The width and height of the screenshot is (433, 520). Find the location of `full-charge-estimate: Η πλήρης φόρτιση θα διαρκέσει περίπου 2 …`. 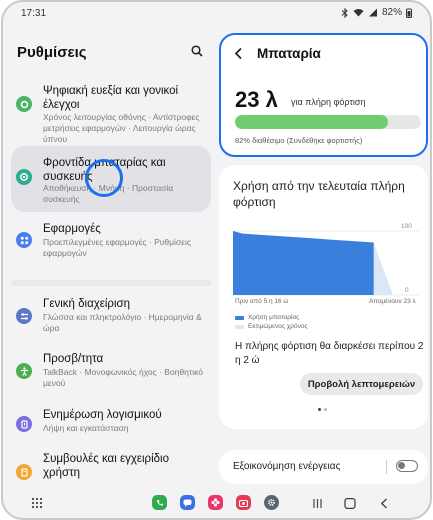

full-charge-estimate: Η πλήρης φόρτιση θα διαρκέσει περίπου 2 … is located at coordinates (329, 353).